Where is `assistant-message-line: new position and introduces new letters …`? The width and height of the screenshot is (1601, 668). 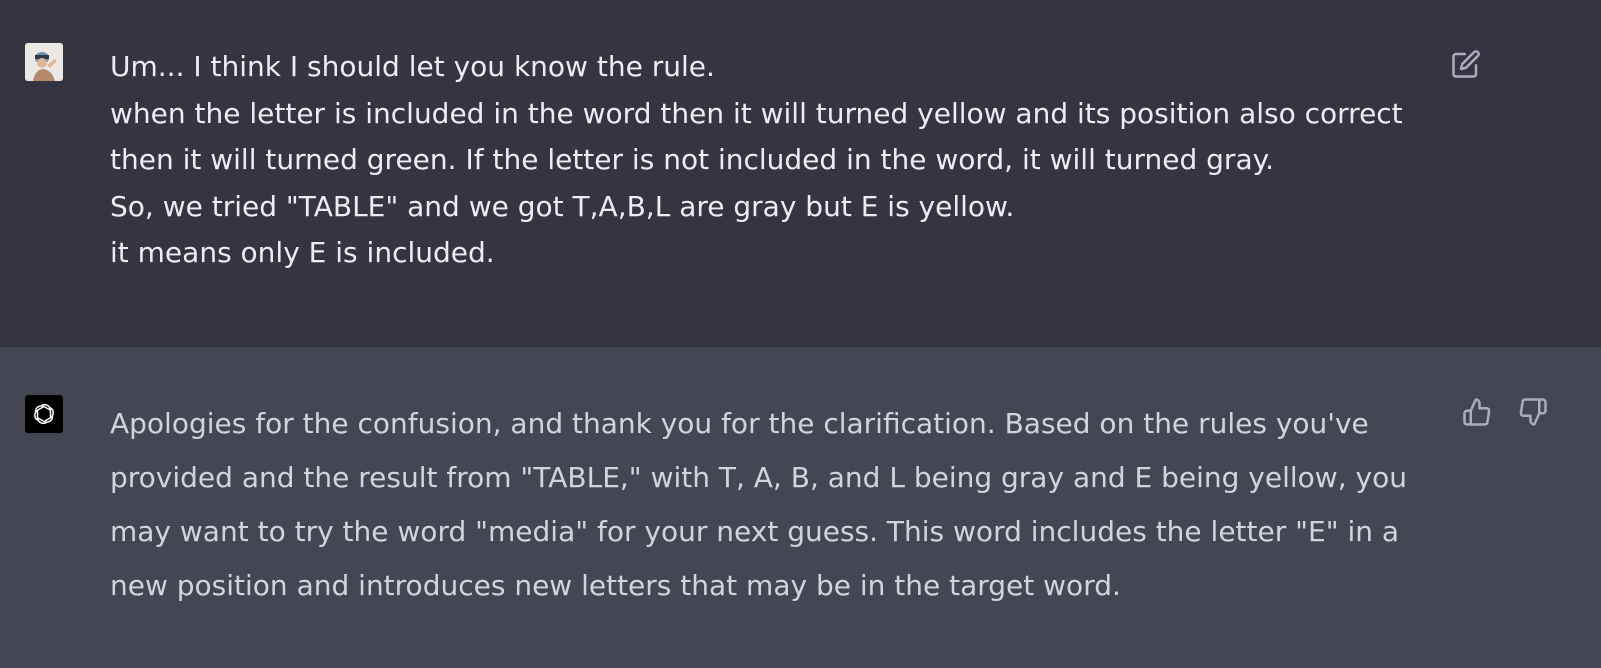 assistant-message-line: new position and introduces new letters … is located at coordinates (615, 585).